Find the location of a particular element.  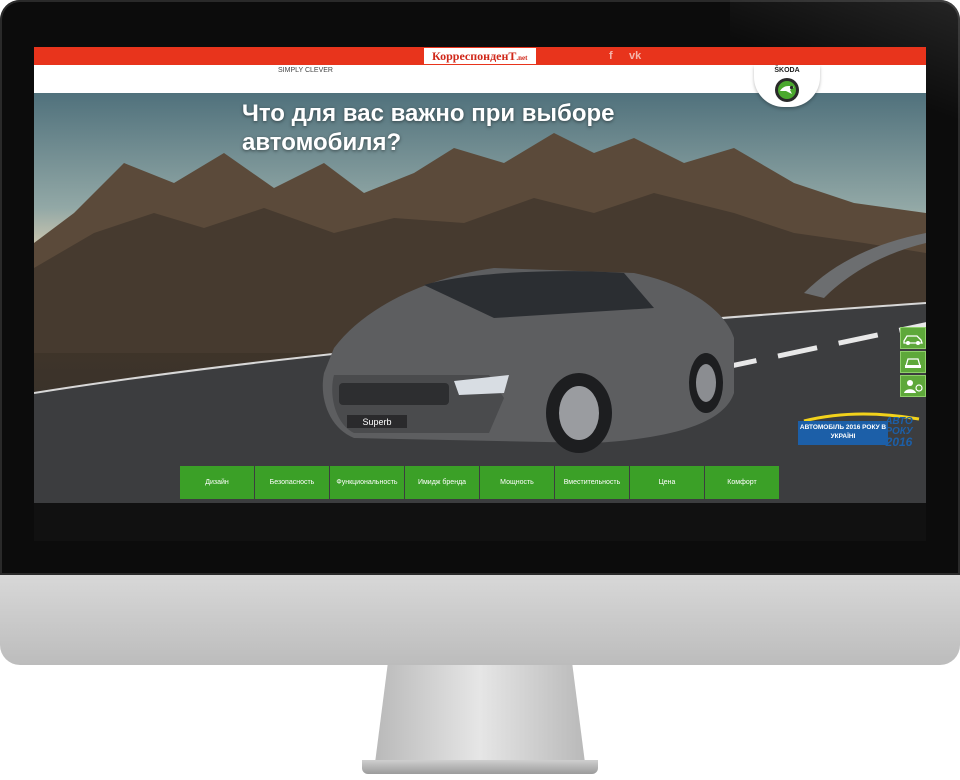

nav-item-brand-image: Имидж бренда is located at coordinates (442, 482).